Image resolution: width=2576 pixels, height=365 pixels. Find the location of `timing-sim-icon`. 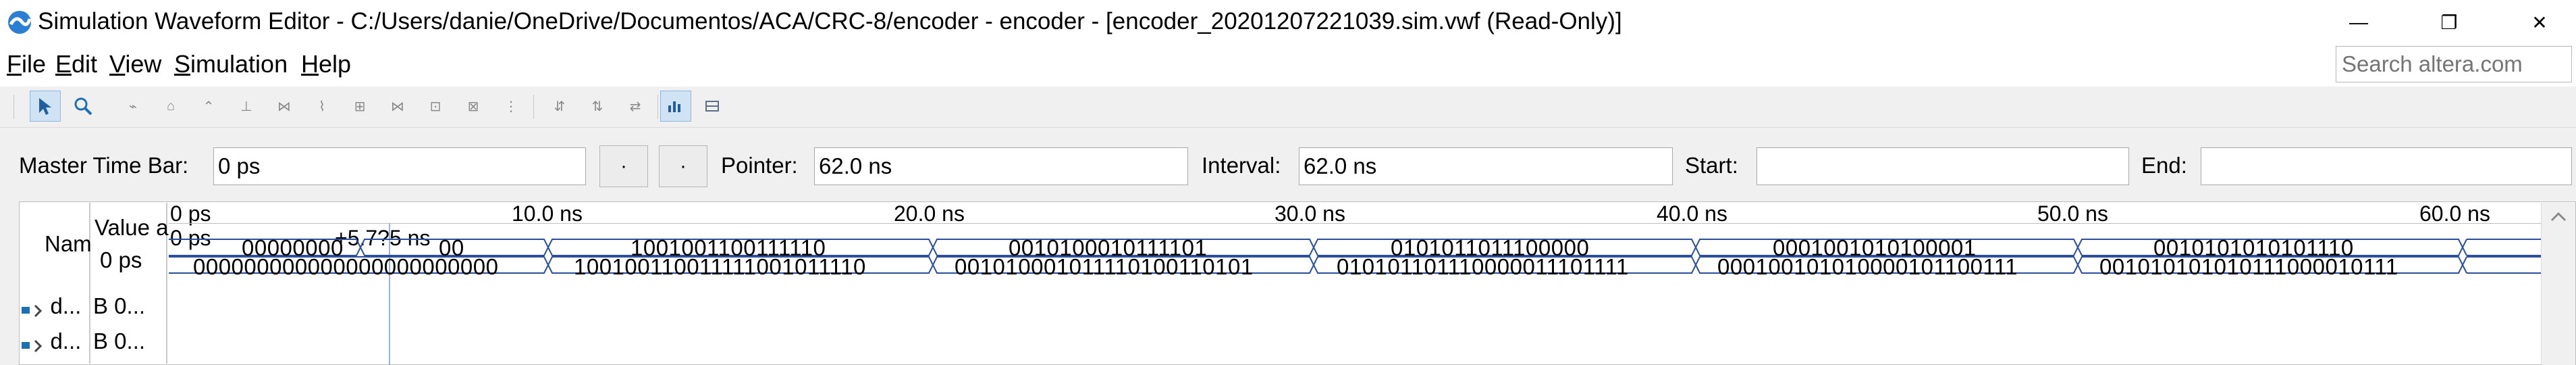

timing-sim-icon is located at coordinates (713, 106).